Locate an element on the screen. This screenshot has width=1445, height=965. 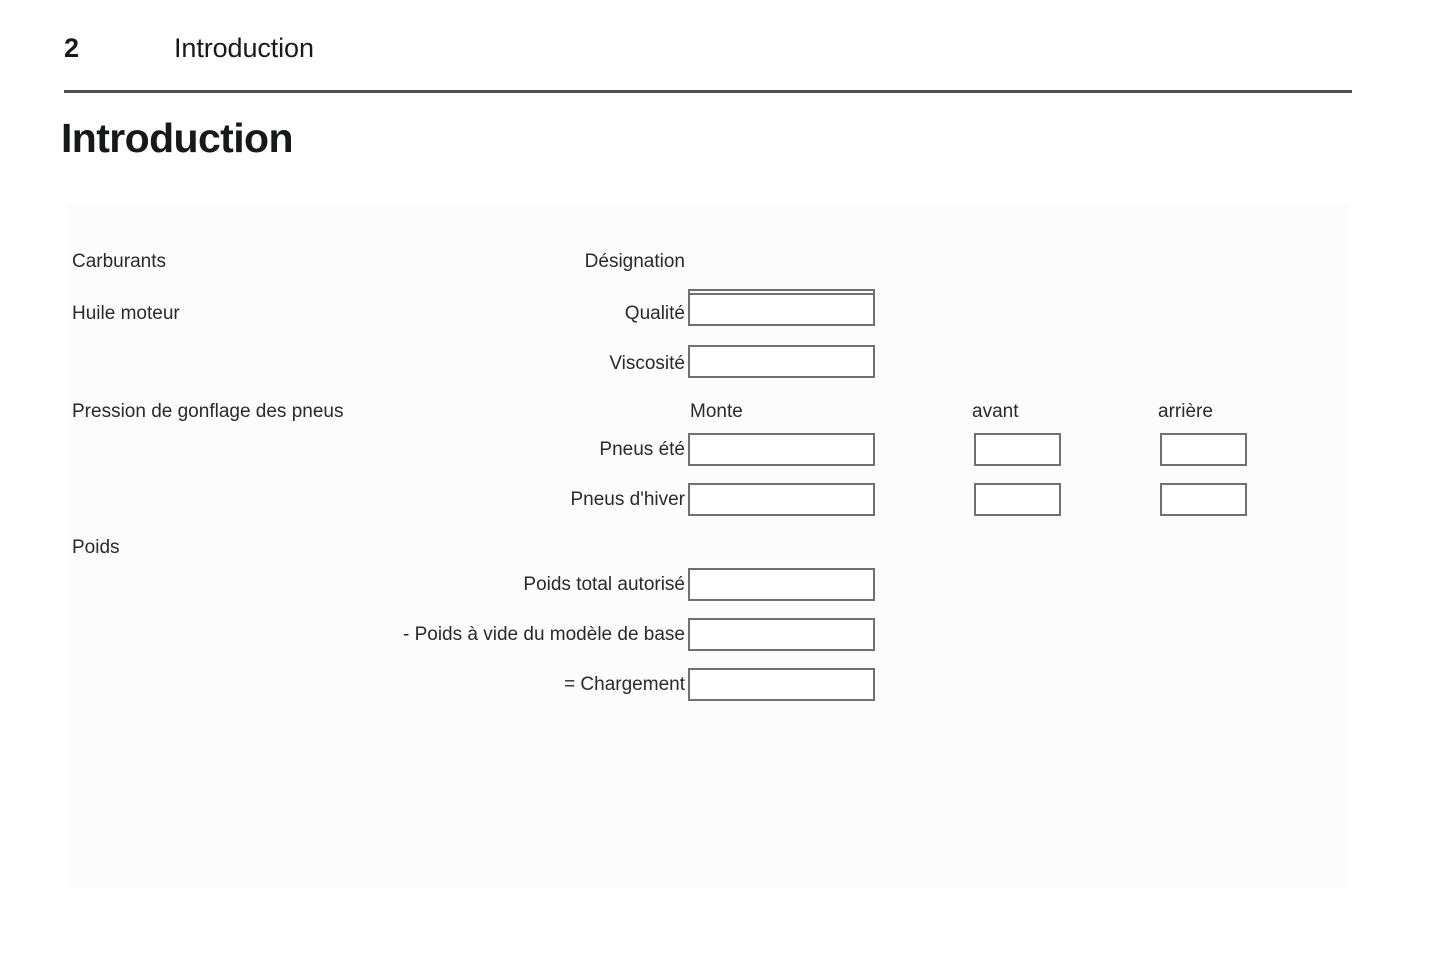
column-header-monte: Monte is located at coordinates (716, 411).